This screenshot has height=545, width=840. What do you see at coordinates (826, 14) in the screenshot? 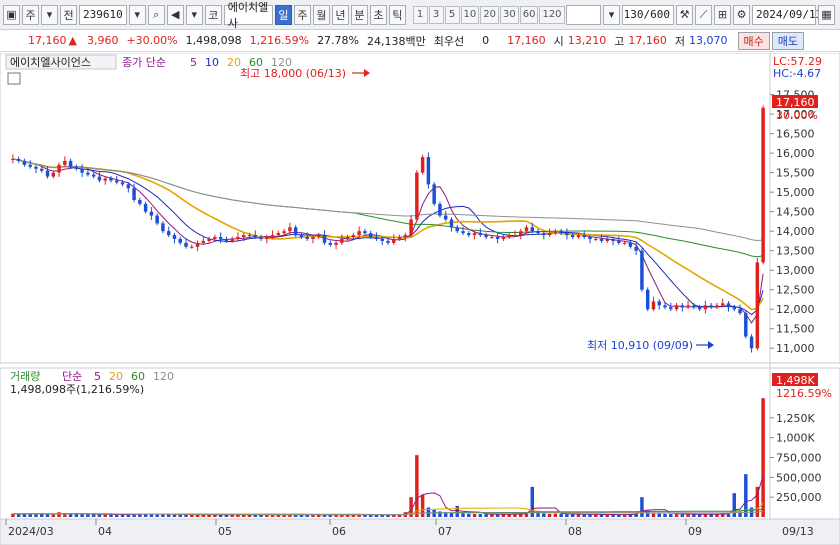
I see `calendar-icon: ▦` at bounding box center [826, 14].